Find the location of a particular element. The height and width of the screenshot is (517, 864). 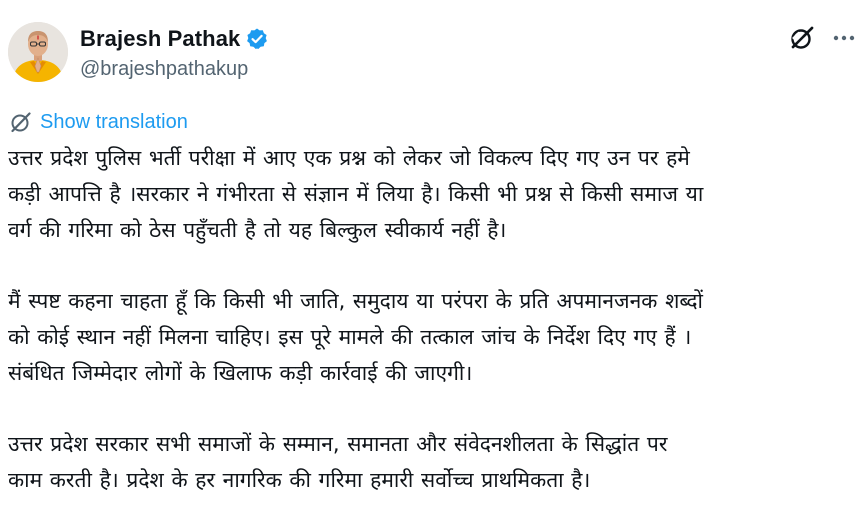

author-name-row: Brajesh Pathak is located at coordinates (174, 39).